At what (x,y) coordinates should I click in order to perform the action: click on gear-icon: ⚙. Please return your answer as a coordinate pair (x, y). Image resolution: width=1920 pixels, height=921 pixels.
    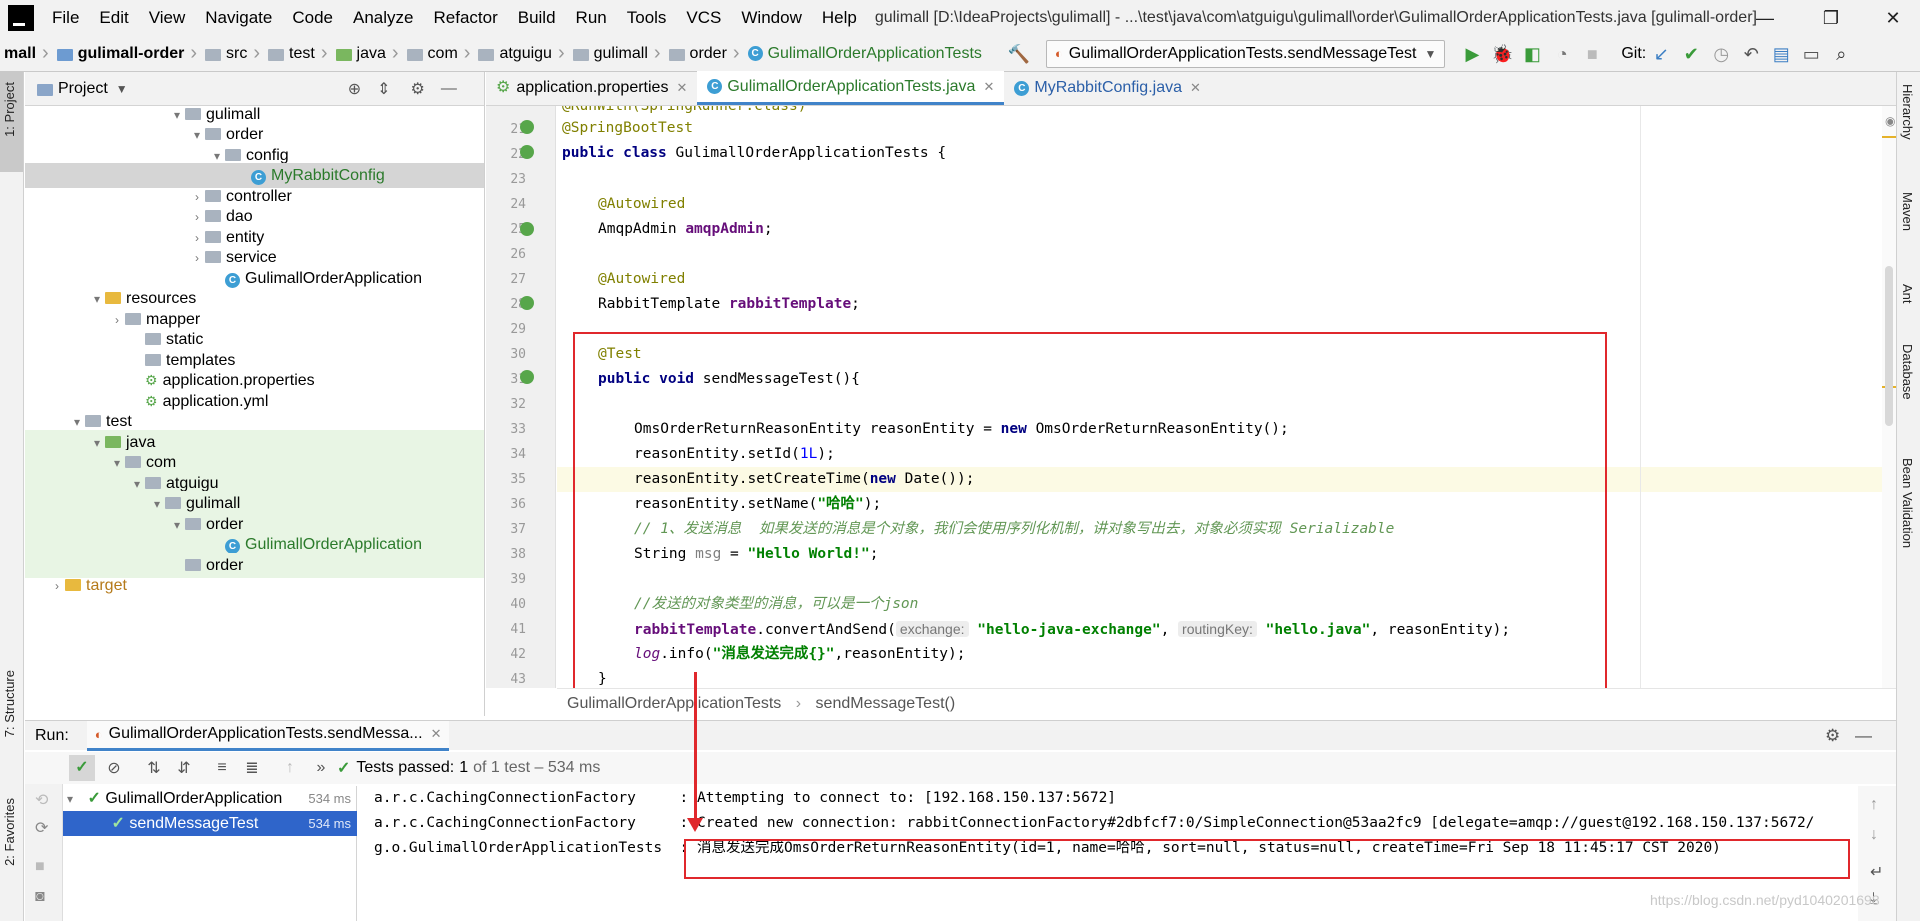
    Looking at the image, I should click on (1832, 736).